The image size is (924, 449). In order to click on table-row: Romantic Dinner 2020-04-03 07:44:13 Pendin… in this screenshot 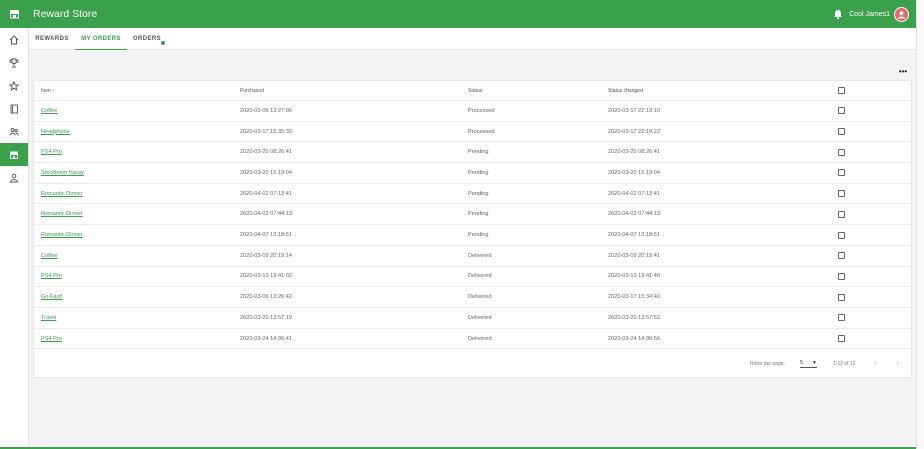, I will do `click(472, 215)`.